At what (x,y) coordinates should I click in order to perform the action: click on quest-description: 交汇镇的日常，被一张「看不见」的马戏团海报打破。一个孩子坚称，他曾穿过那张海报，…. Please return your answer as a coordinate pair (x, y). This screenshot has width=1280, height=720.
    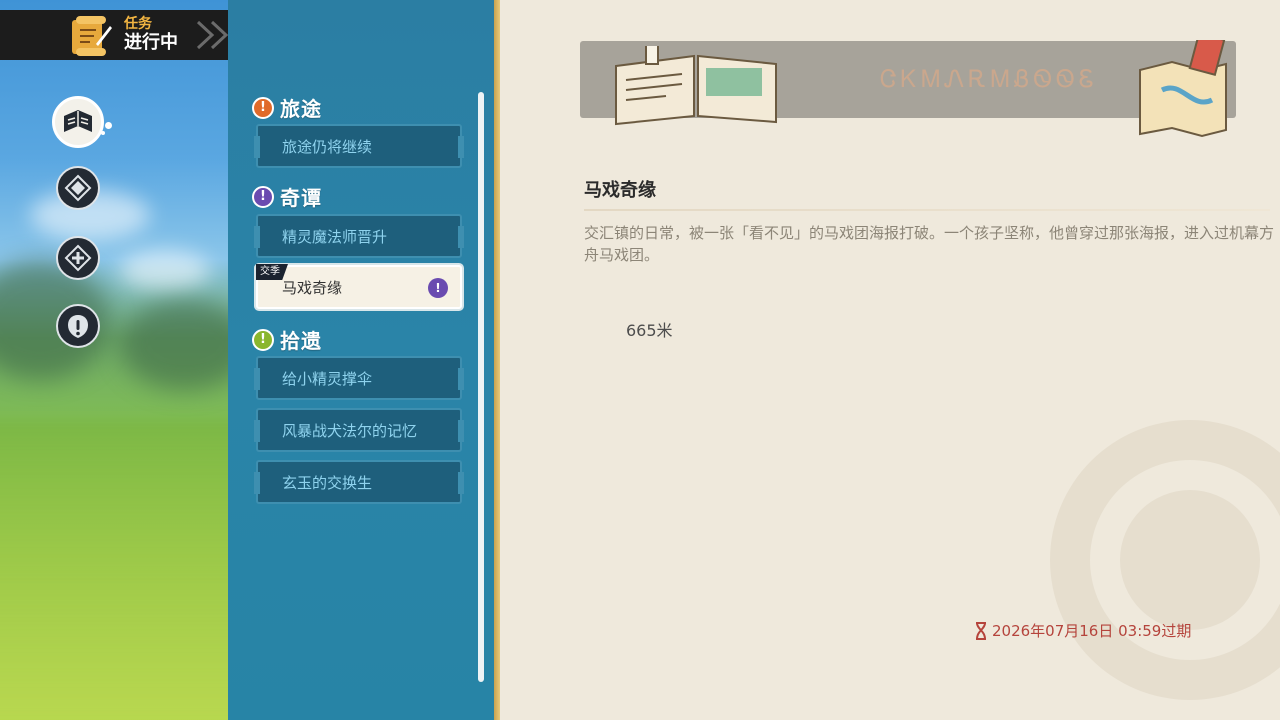
    Looking at the image, I should click on (929, 244).